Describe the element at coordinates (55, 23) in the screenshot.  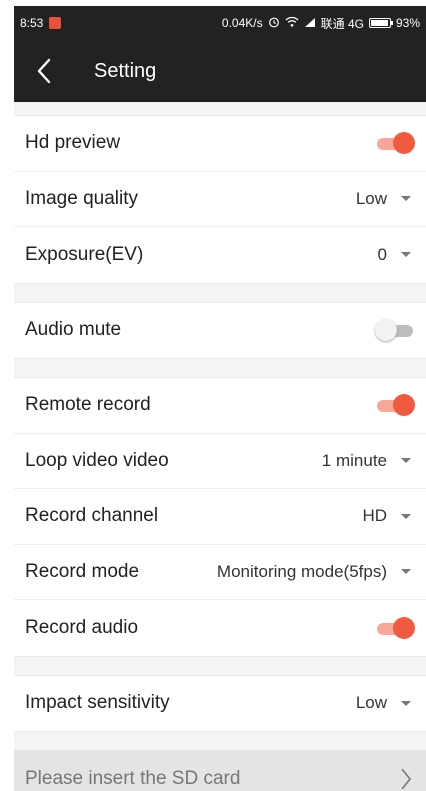
I see `notification-icon` at that location.